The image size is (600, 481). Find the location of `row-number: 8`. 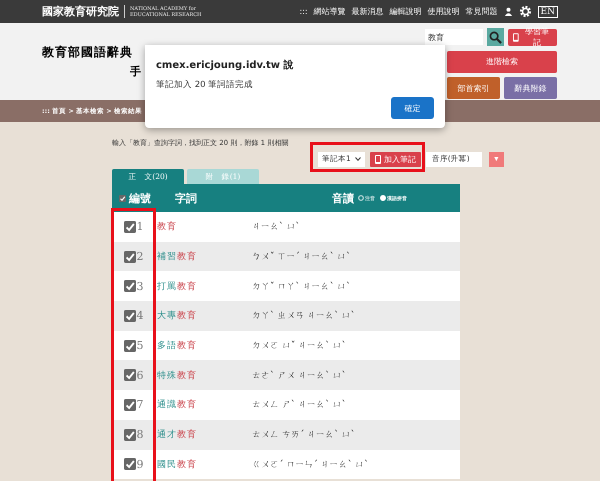

row-number: 8 is located at coordinates (140, 435).